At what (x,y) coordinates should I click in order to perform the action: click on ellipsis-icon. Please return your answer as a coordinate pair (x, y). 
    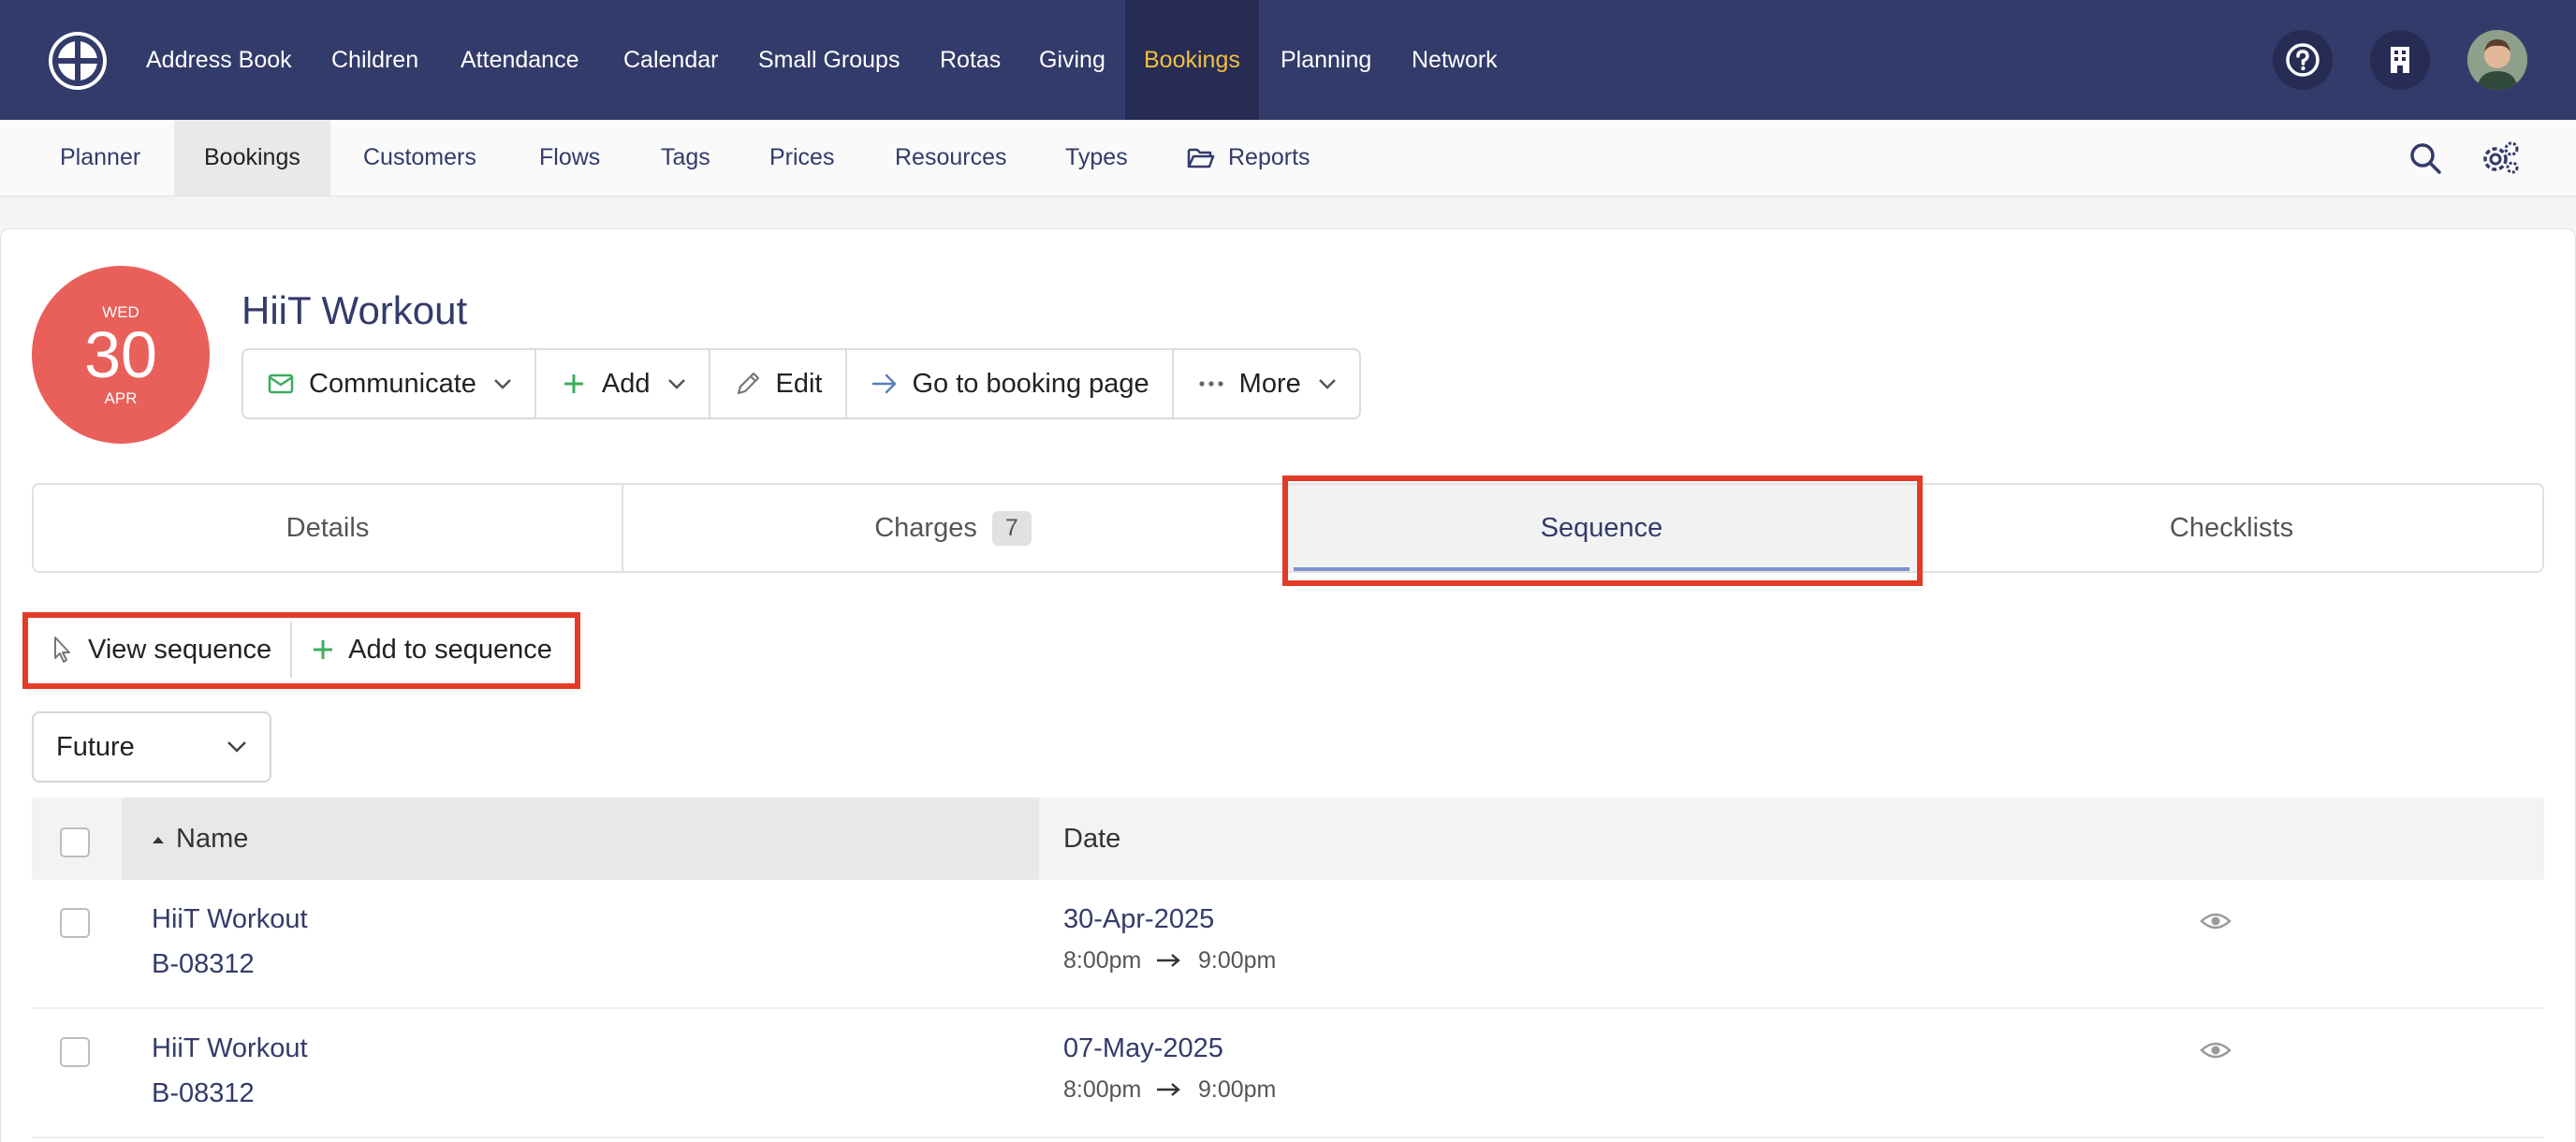
    Looking at the image, I should click on (1211, 384).